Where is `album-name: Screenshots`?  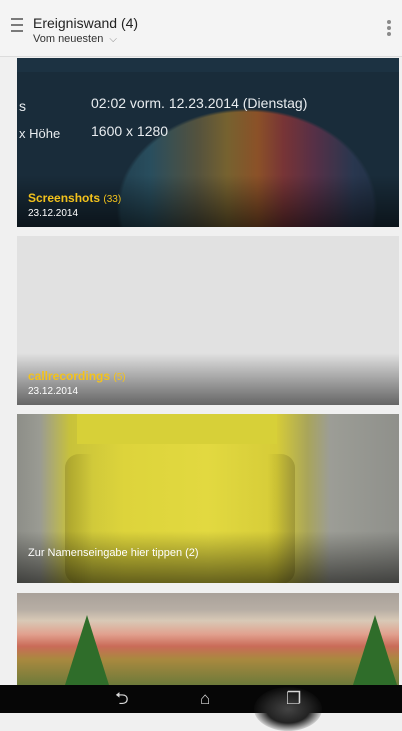 album-name: Screenshots is located at coordinates (64, 198).